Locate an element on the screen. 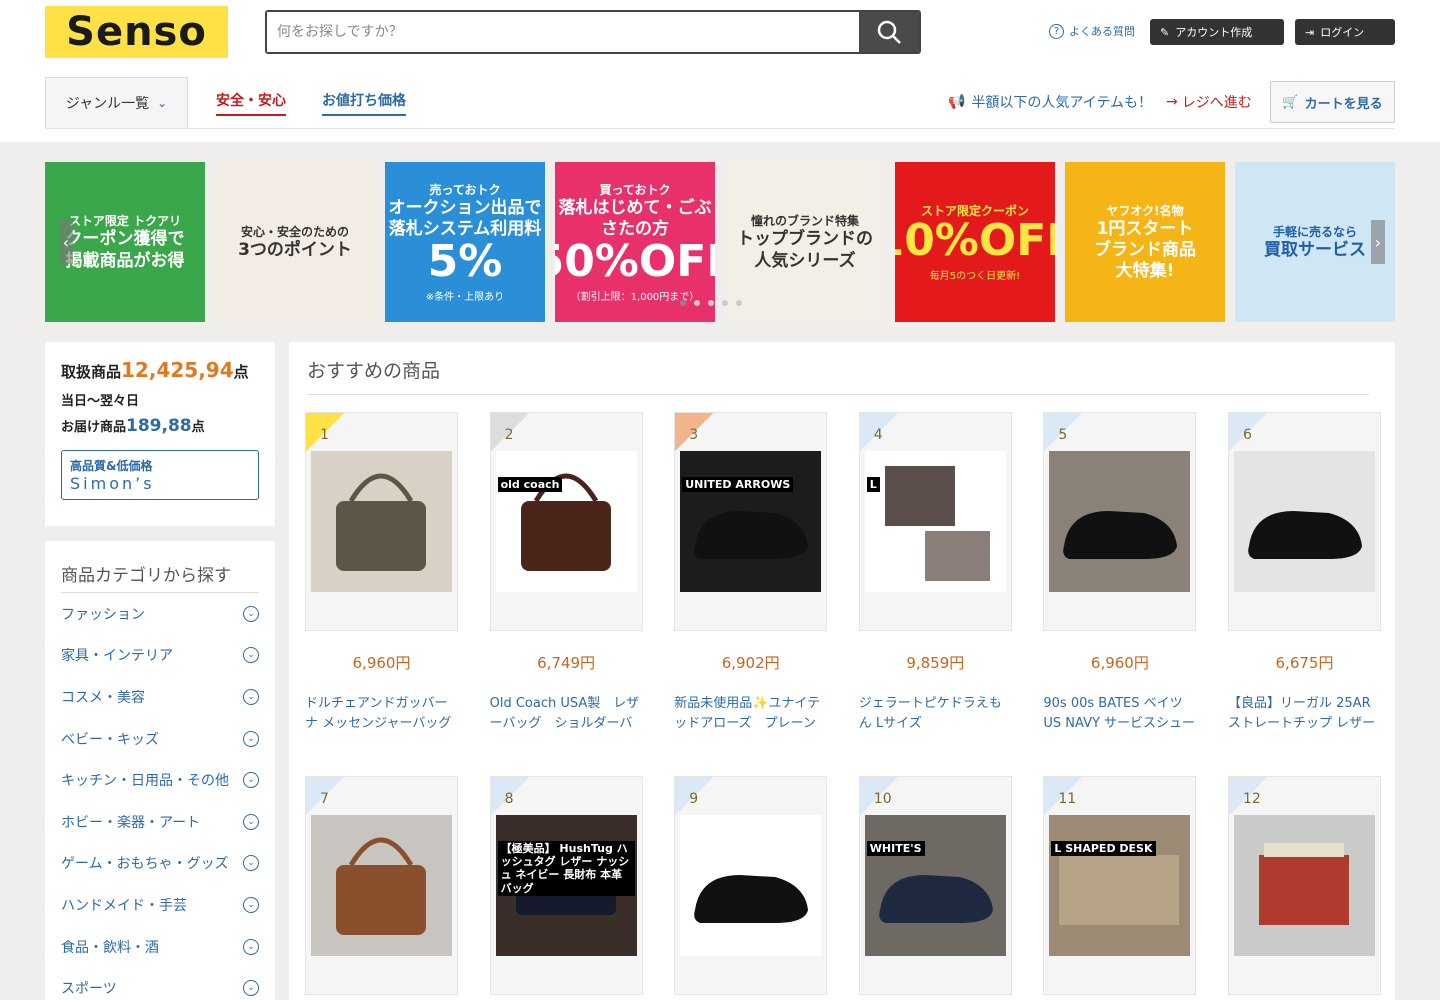 This screenshot has width=1440, height=1000. product-image: 7 is located at coordinates (381, 885).